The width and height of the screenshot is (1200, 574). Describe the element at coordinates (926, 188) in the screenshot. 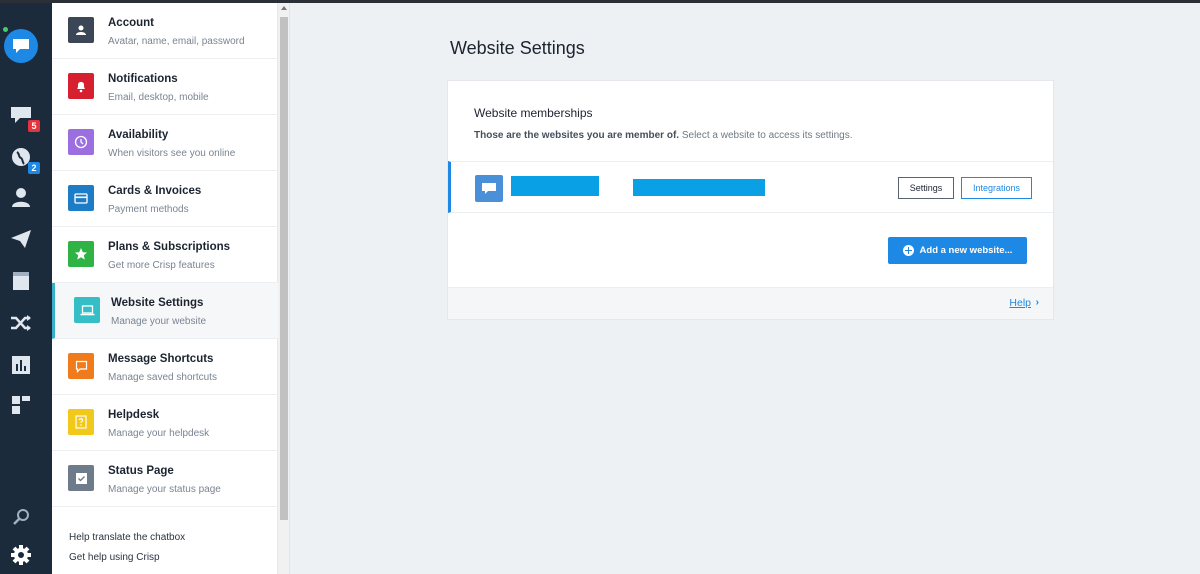

I see `website-settings-button: Settings` at that location.